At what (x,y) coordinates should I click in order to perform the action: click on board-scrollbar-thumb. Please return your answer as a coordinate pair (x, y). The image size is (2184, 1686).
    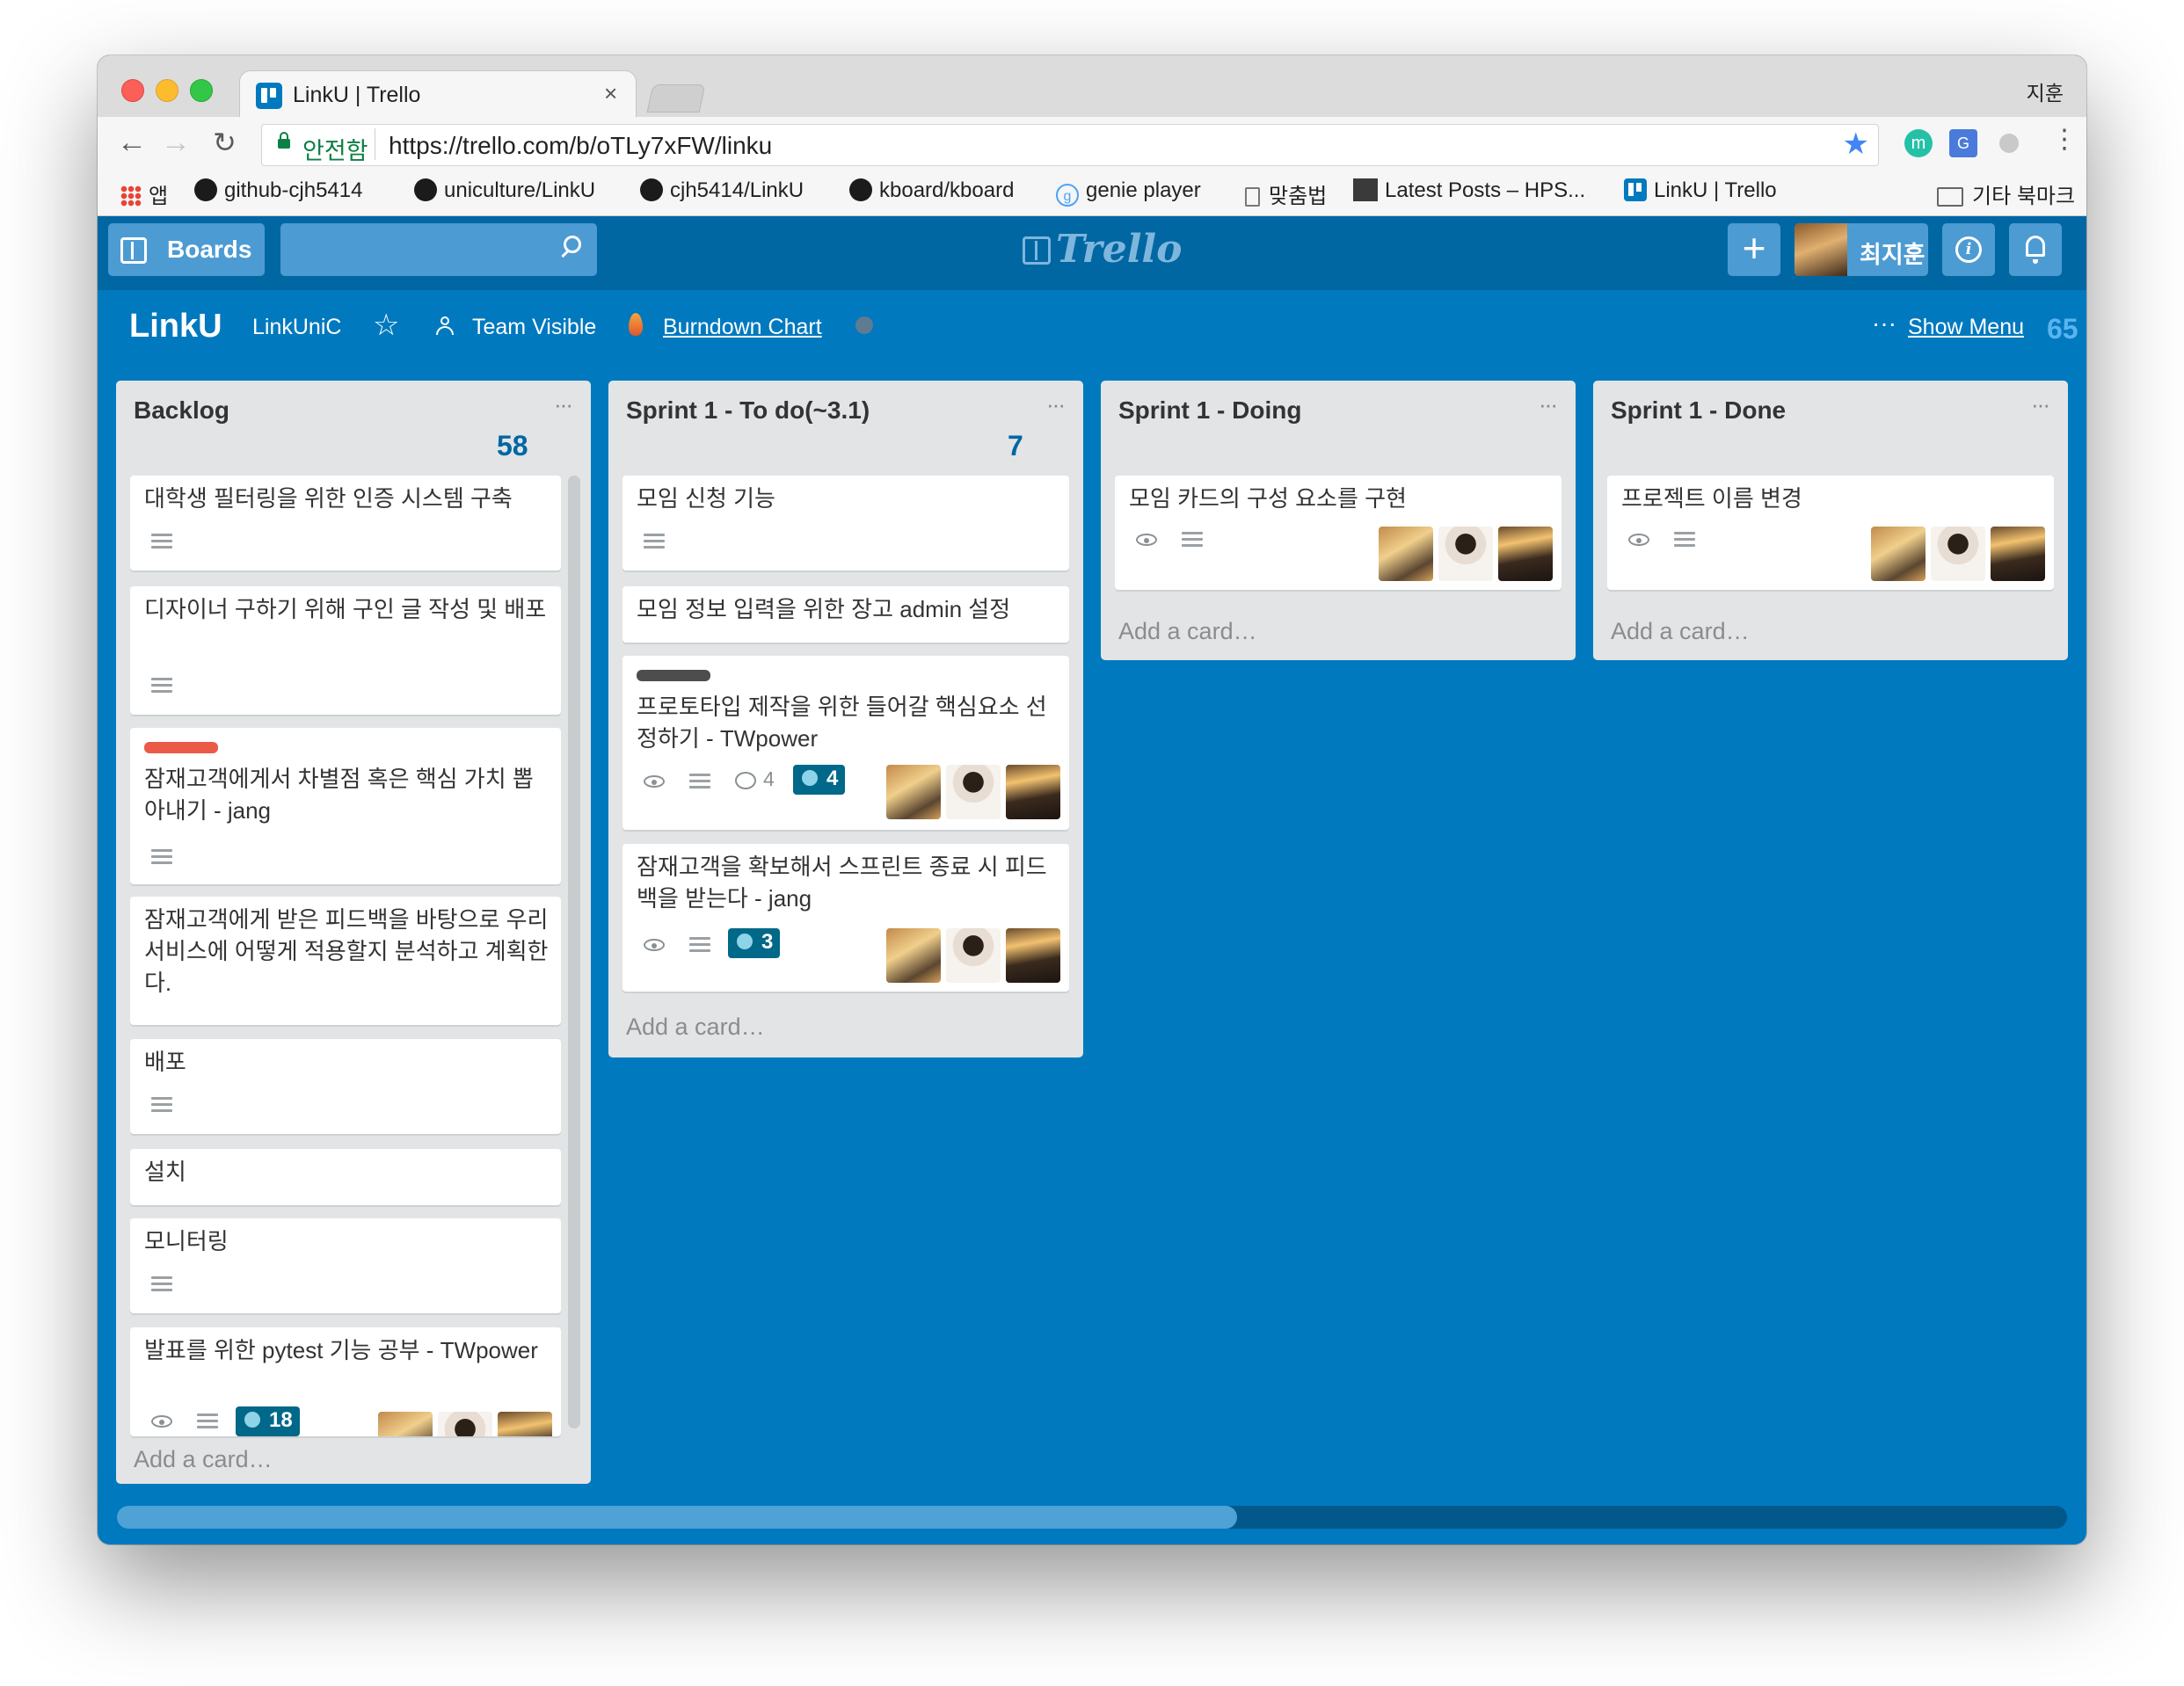
    Looking at the image, I should click on (677, 1517).